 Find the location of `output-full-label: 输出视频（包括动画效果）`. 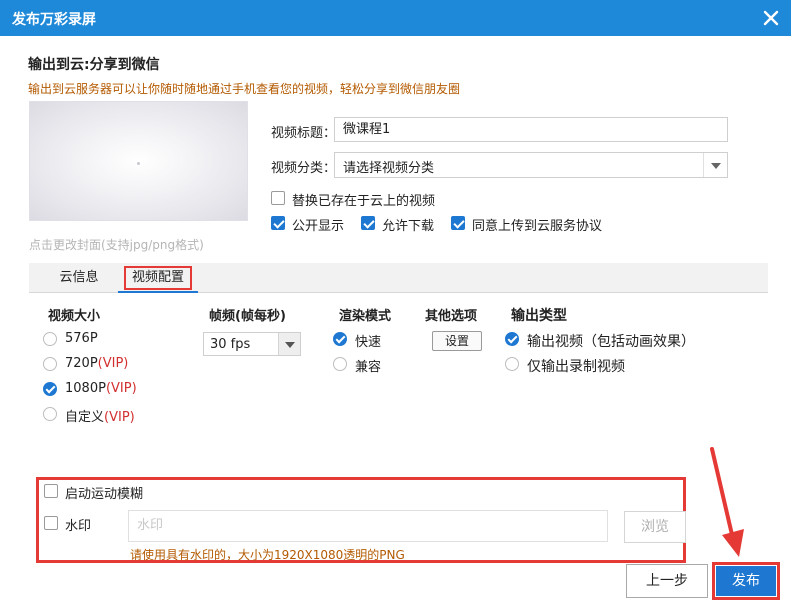

output-full-label: 输出视频（包括动画效果） is located at coordinates (611, 342).